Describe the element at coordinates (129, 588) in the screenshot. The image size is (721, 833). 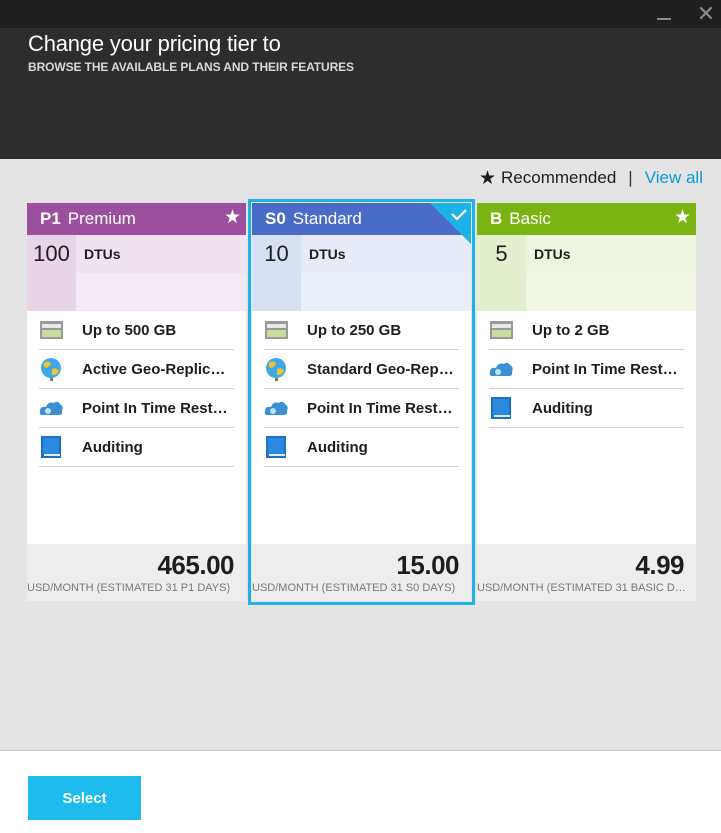
I see `price-note: USD/MONTH (ESTIMATED 31 P1 DAYS)` at that location.